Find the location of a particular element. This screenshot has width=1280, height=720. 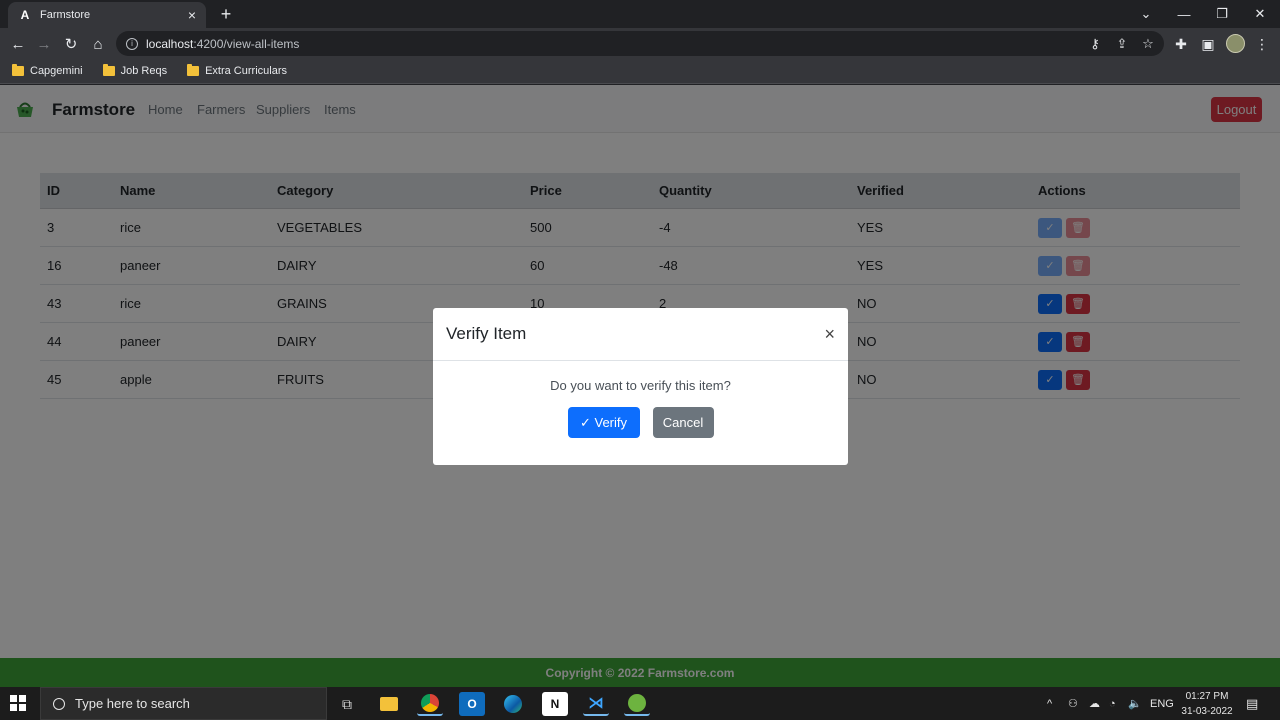

minimize-button: — is located at coordinates (1184, 14).